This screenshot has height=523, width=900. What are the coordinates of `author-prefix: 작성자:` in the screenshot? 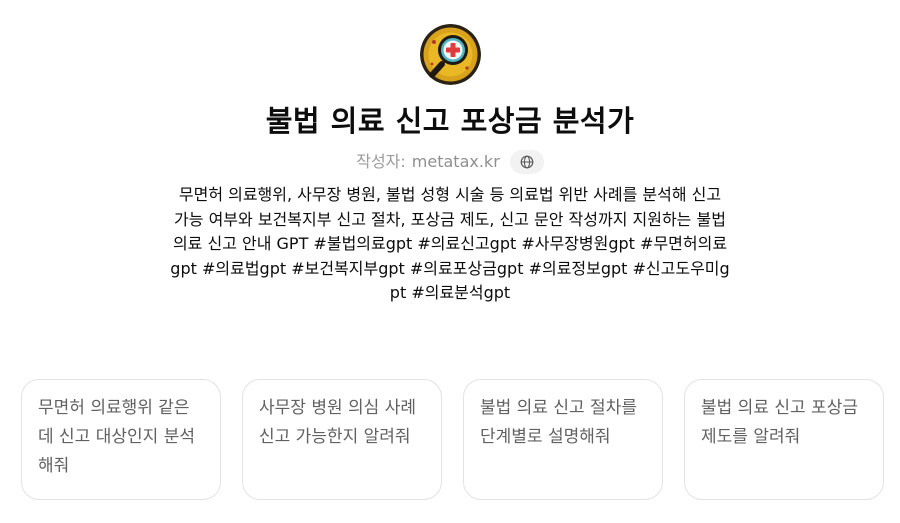 It's located at (381, 161).